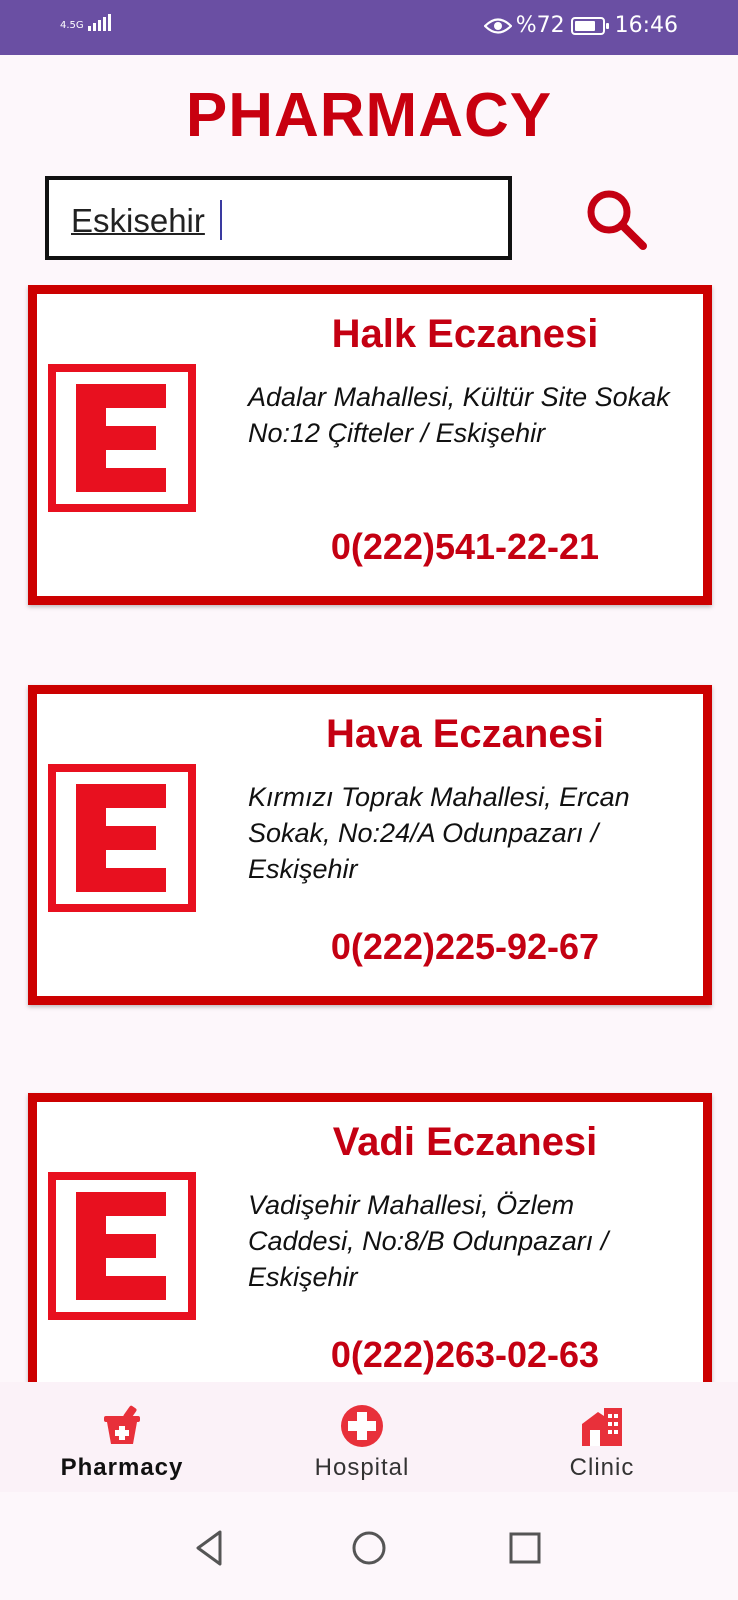 This screenshot has width=738, height=1600. What do you see at coordinates (138, 221) in the screenshot?
I see `search-input-value: Eskisehir` at bounding box center [138, 221].